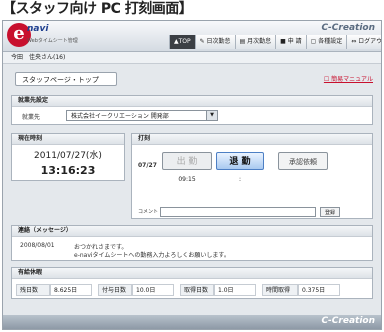 The image size is (384, 332). I want to click on nav-logout: ⇔ ログアウト, so click(363, 42).